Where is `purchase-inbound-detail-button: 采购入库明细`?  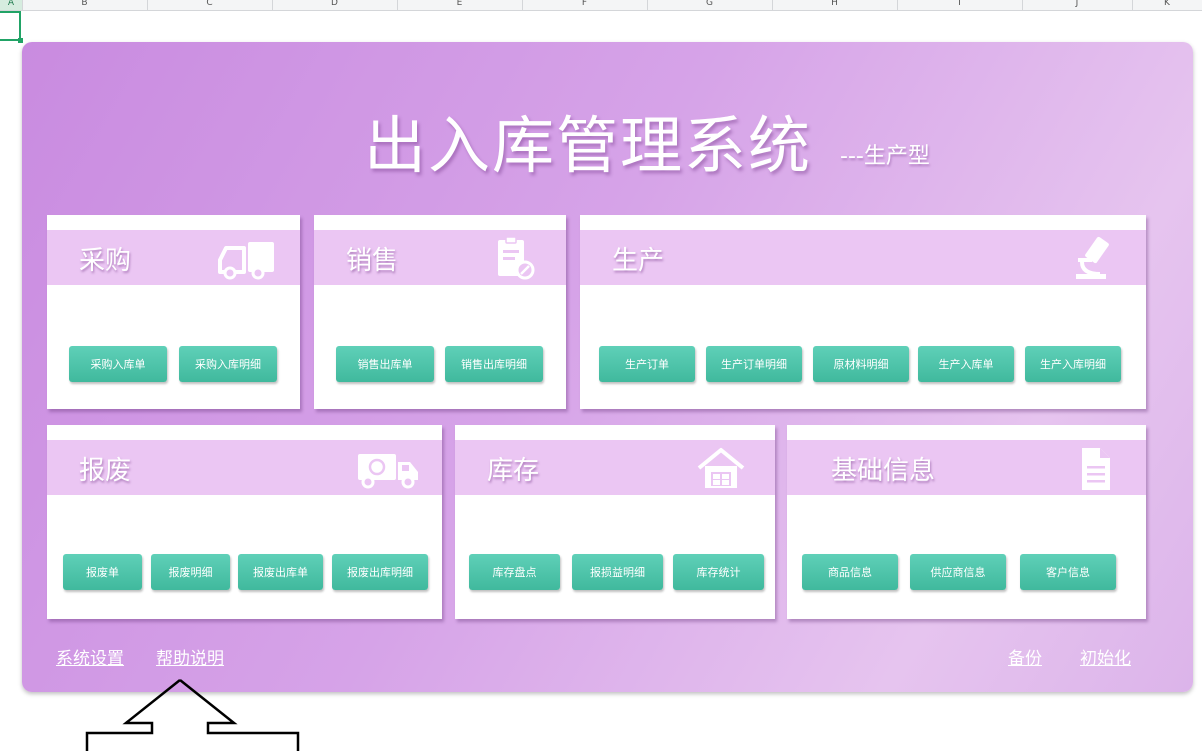
purchase-inbound-detail-button: 采购入库明细 is located at coordinates (228, 364).